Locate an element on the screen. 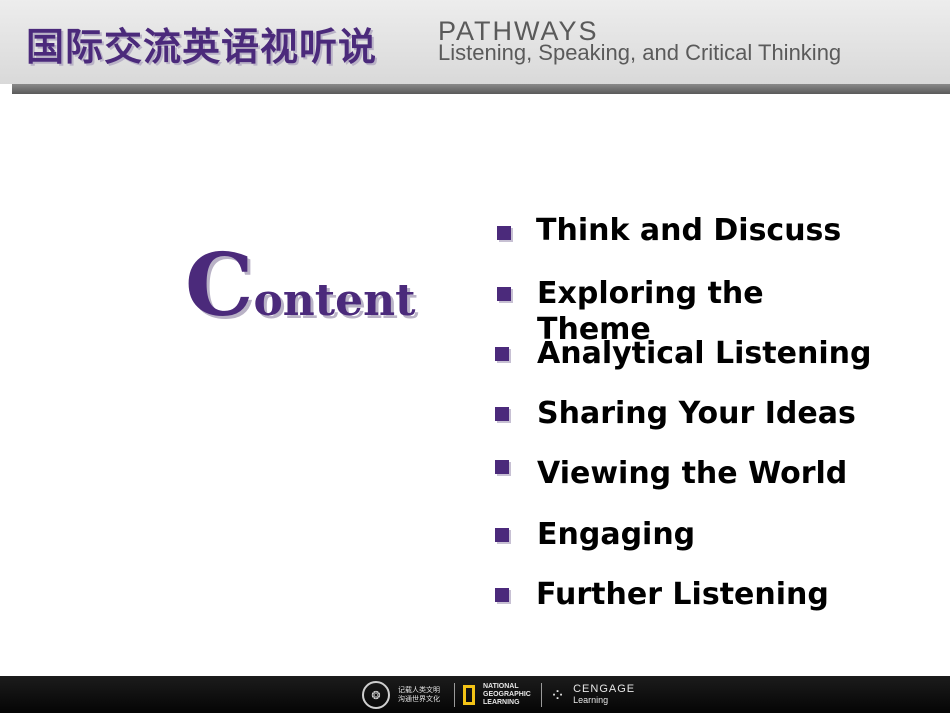 The width and height of the screenshot is (950, 713). content-heading: Content is located at coordinates (300, 286).